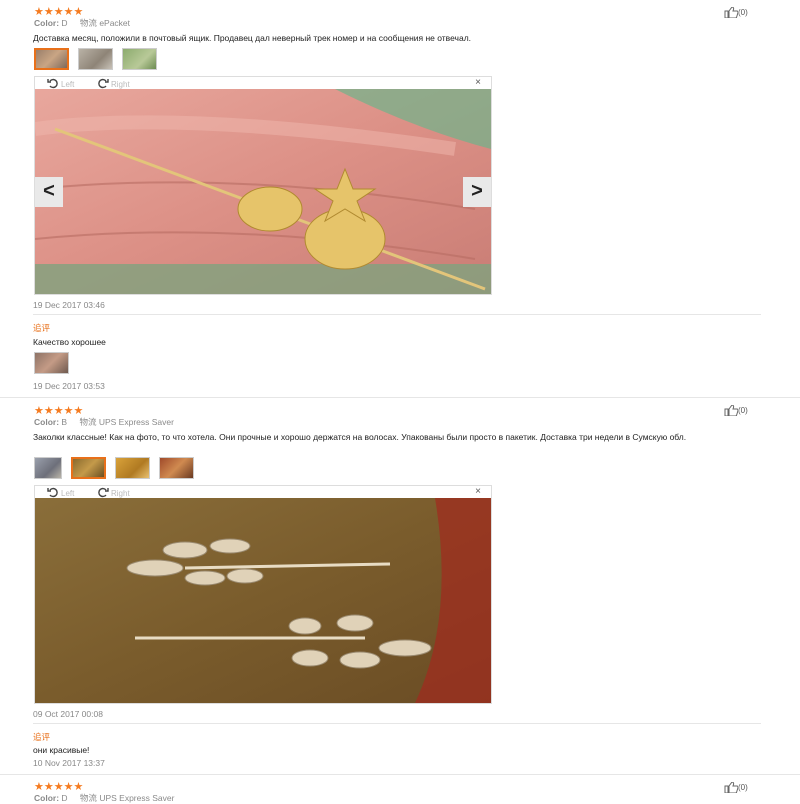  I want to click on review-date: 19 Dec 2017 03:46, so click(69, 305).